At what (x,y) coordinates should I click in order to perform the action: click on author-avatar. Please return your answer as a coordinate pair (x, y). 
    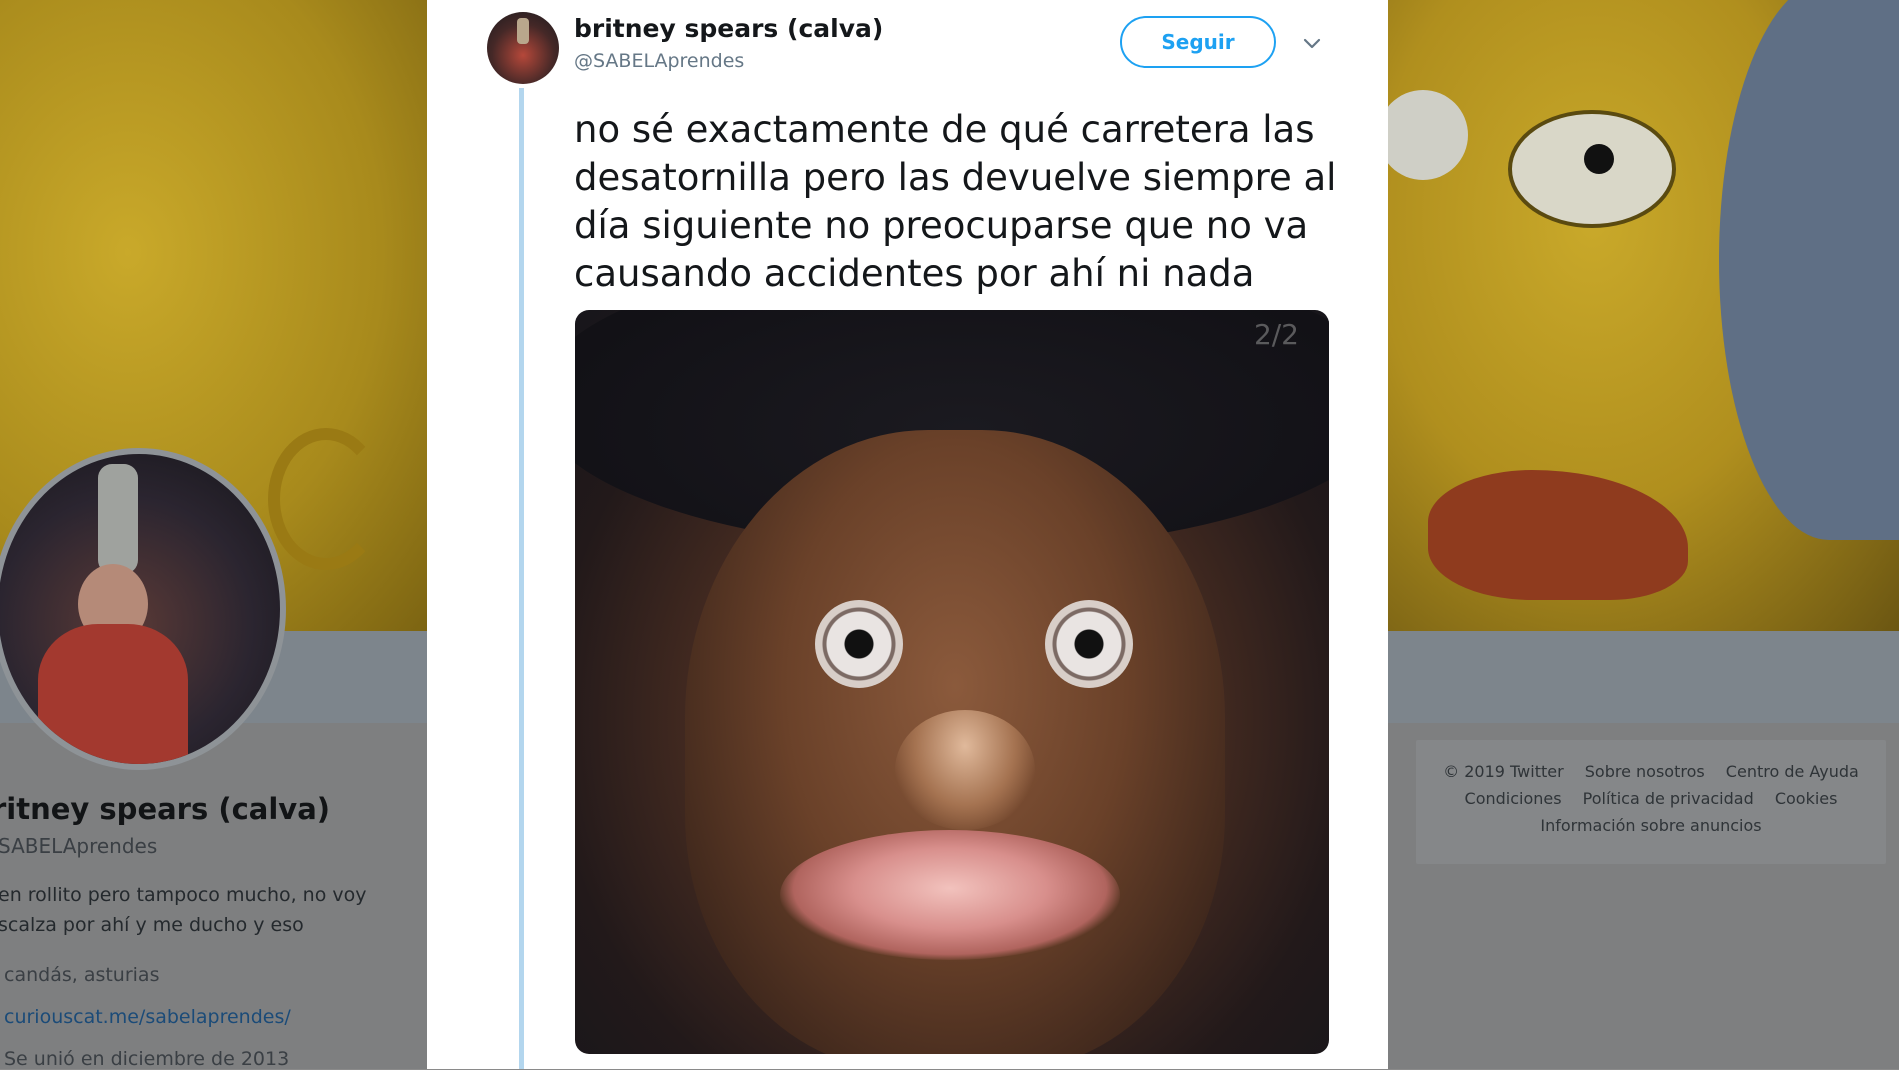
    Looking at the image, I should click on (523, 48).